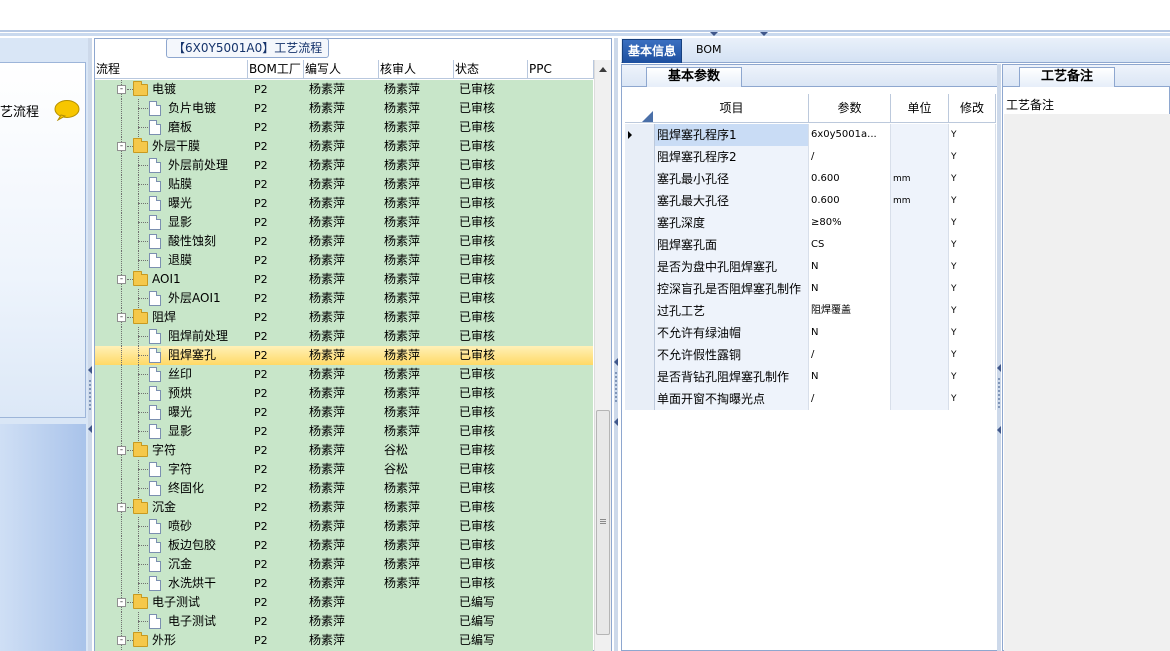 This screenshot has height=651, width=1170. What do you see at coordinates (344, 260) in the screenshot?
I see `tree-row: 退膜 P2 杨素萍 杨素萍 已审核` at bounding box center [344, 260].